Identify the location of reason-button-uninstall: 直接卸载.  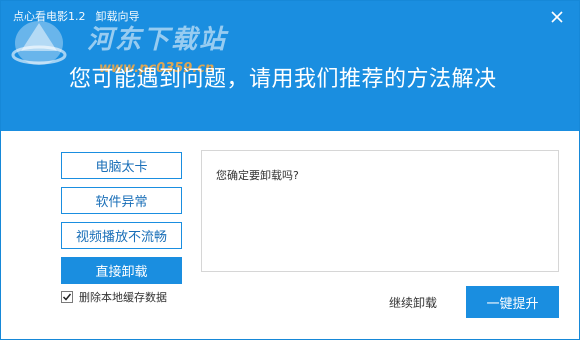
(121, 270).